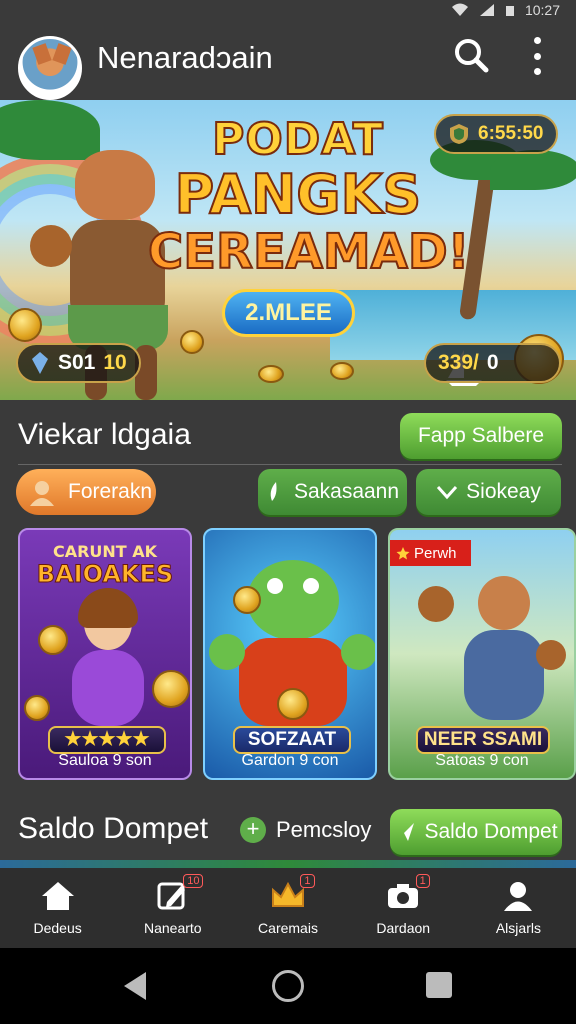 Image resolution: width=576 pixels, height=1024 pixels. What do you see at coordinates (483, 740) in the screenshot?
I see `card-3-title: NEER SSAMI` at bounding box center [483, 740].